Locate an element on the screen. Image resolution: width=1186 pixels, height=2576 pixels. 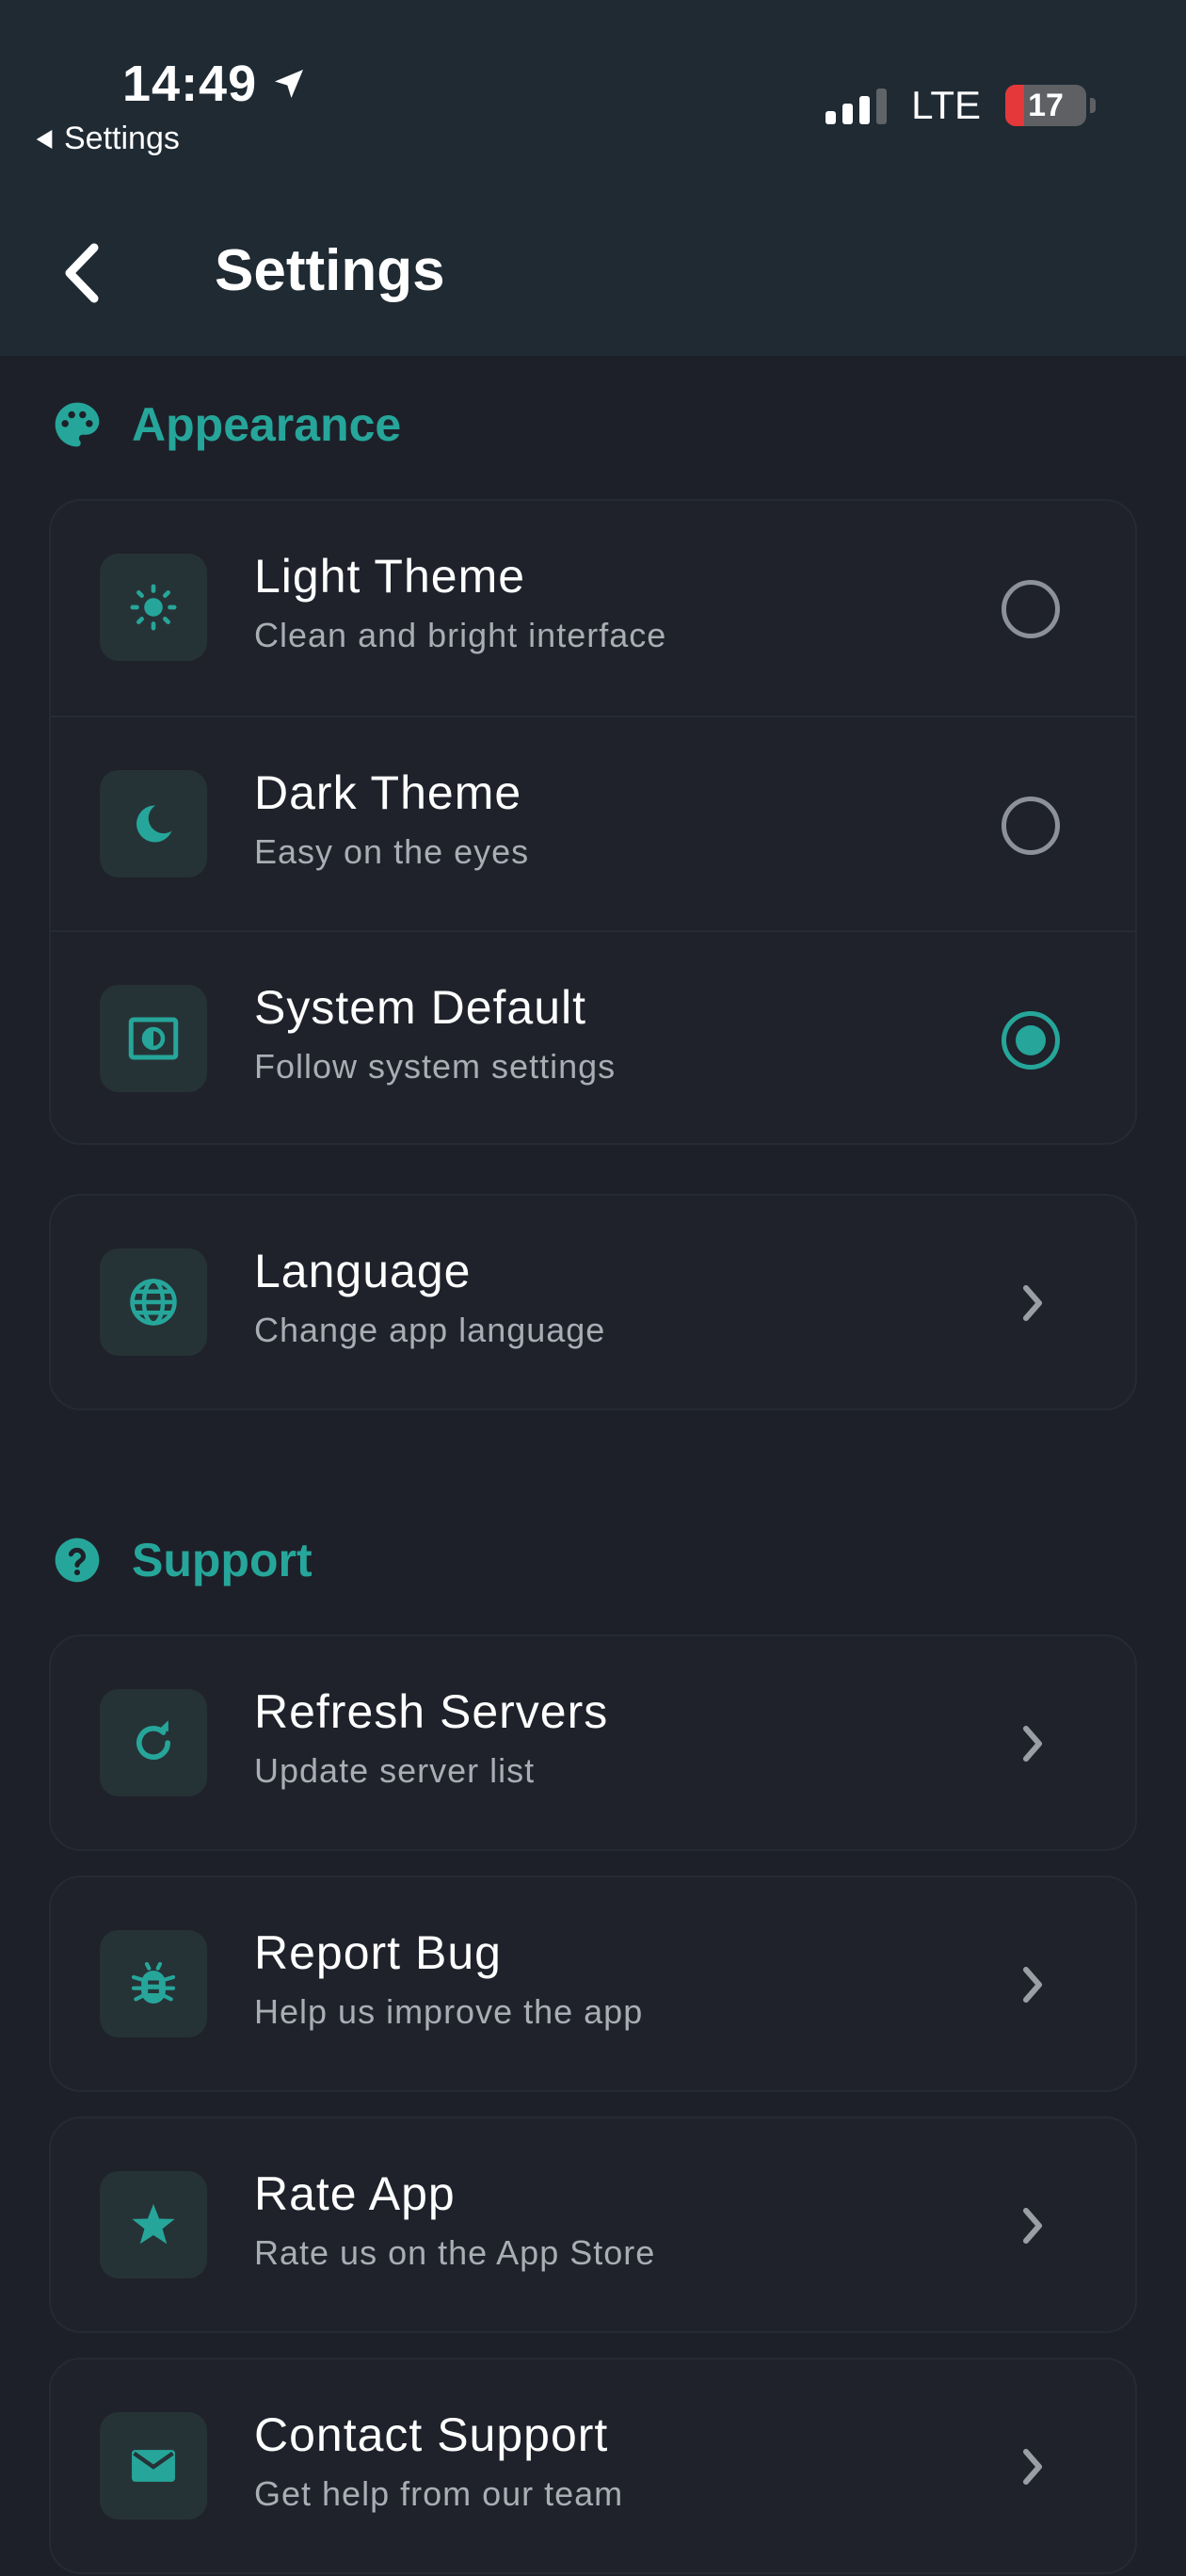
globe-icon is located at coordinates (153, 1302).